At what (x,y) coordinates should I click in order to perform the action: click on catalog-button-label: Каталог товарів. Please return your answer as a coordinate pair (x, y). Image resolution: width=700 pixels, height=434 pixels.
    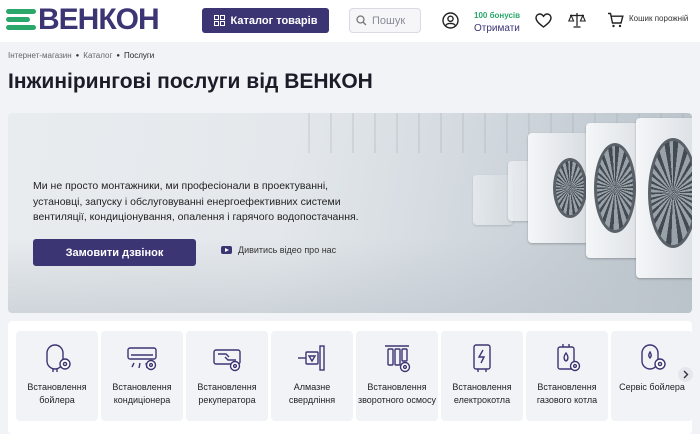
    Looking at the image, I should click on (274, 20).